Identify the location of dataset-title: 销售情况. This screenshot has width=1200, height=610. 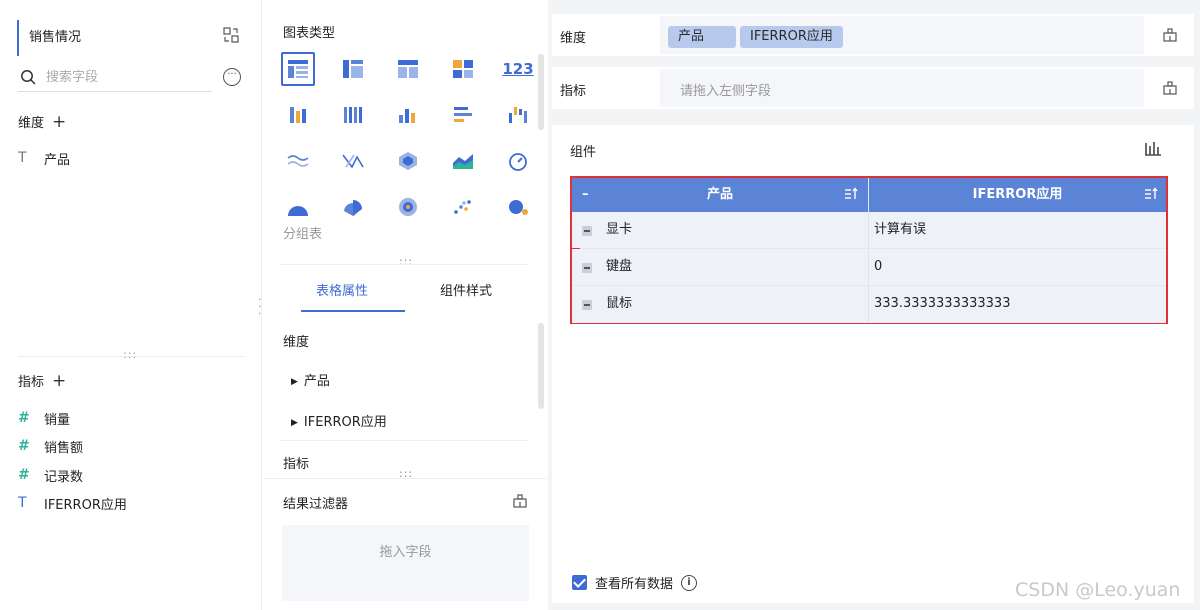
(131, 38).